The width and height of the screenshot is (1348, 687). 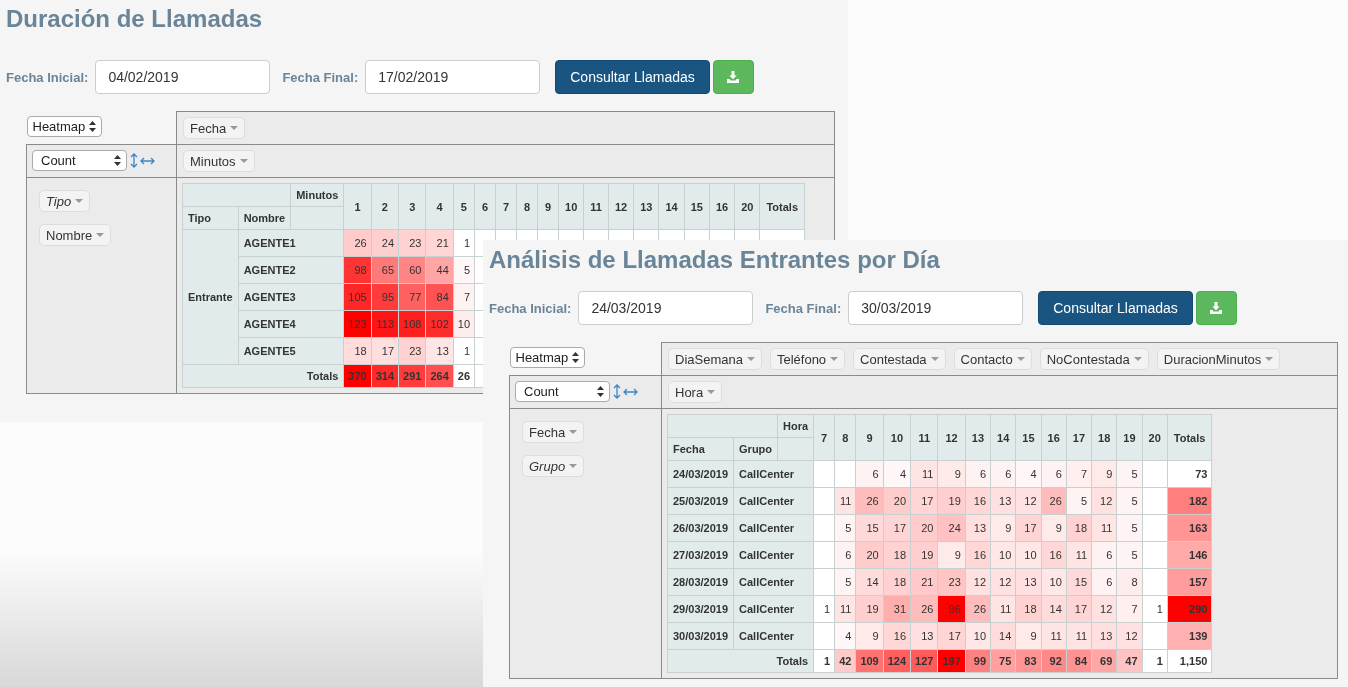 I want to click on field-chip: DiaSemana, so click(x=715, y=359).